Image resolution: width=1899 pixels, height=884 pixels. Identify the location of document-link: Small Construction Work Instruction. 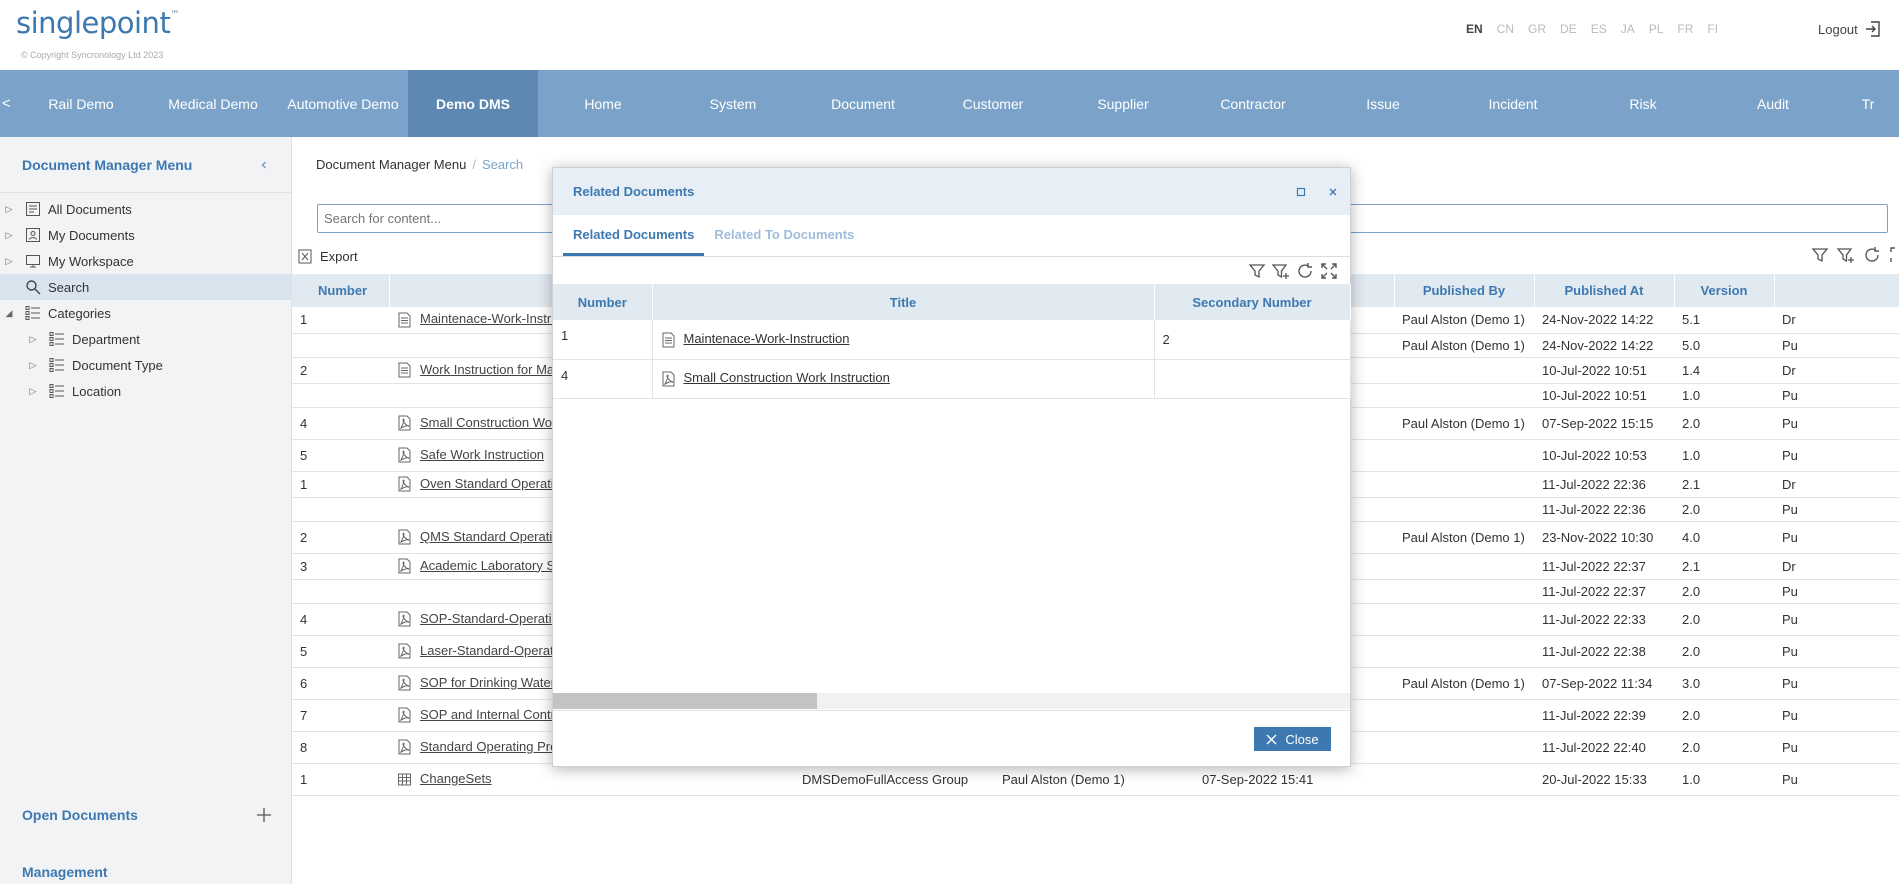
(787, 377).